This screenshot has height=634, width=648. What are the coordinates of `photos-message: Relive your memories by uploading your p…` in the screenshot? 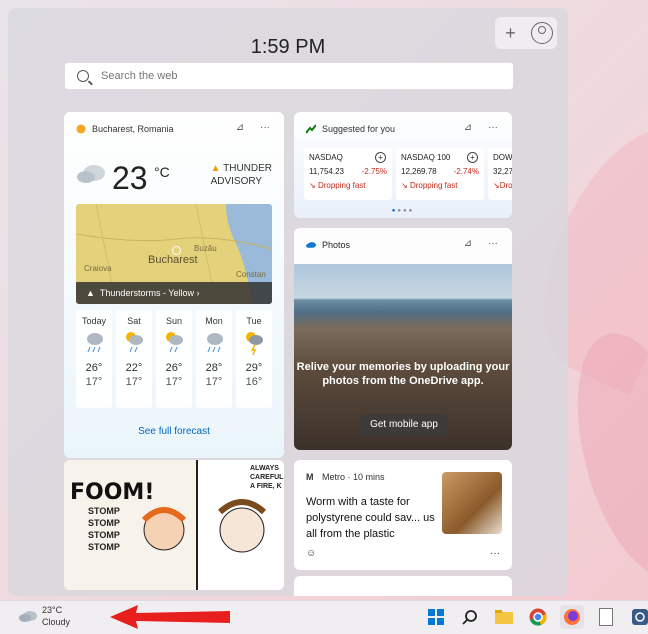 It's located at (403, 374).